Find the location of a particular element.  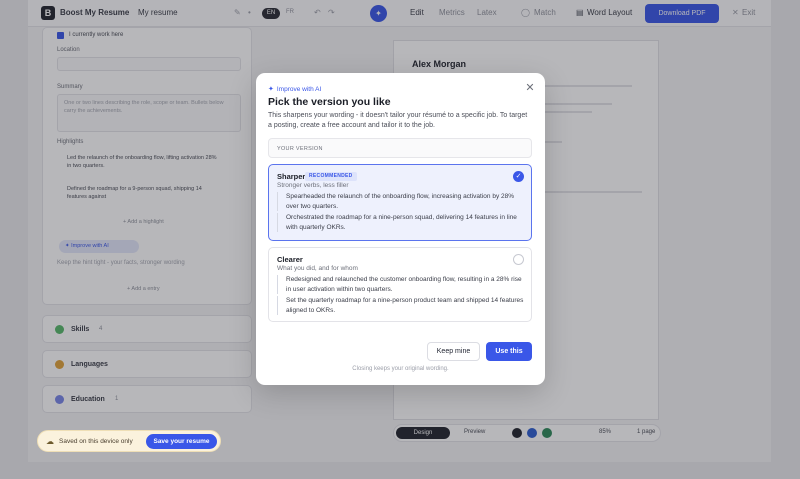

dialog-footer-note: Closing keeps your original wording. is located at coordinates (400, 369).